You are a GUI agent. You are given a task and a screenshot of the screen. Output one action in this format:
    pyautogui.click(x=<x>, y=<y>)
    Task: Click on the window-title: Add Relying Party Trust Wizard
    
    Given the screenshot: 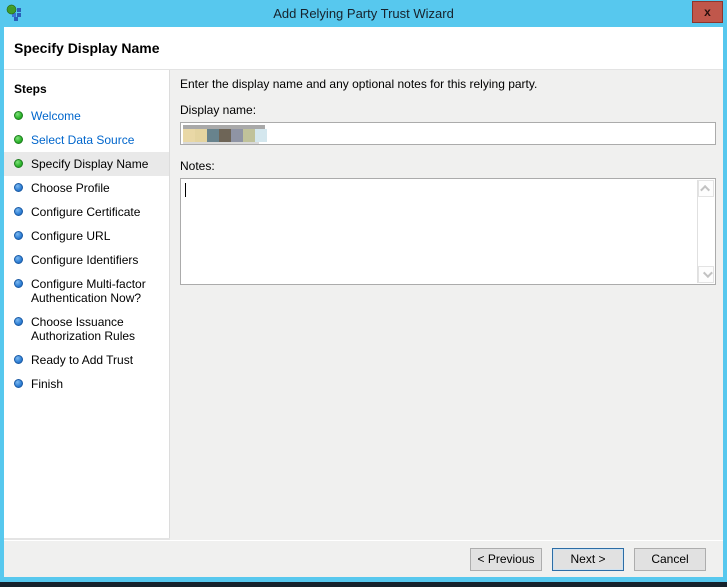 What is the action you would take?
    pyautogui.click(x=363, y=13)
    